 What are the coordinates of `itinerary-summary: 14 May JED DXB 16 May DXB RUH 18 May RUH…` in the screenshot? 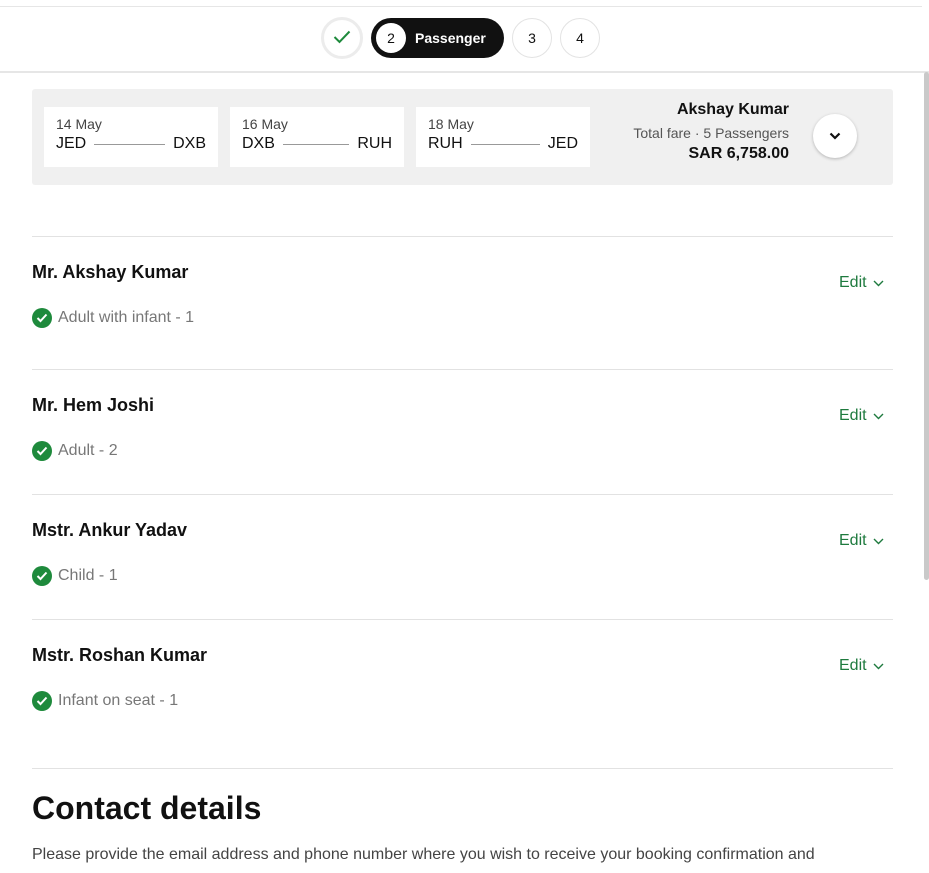 It's located at (462, 137).